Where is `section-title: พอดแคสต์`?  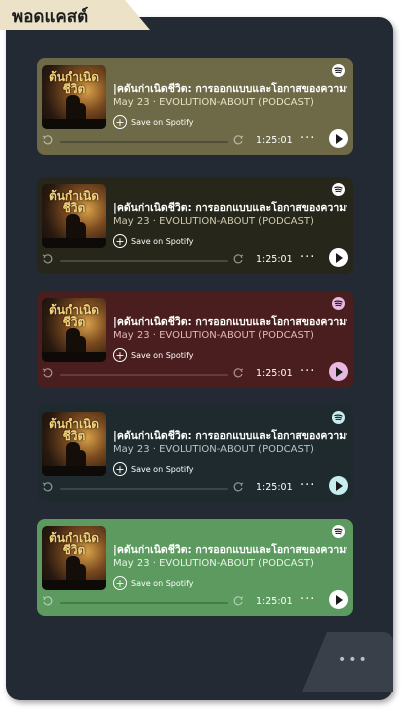 section-title: พอดแคสต์ is located at coordinates (50, 17).